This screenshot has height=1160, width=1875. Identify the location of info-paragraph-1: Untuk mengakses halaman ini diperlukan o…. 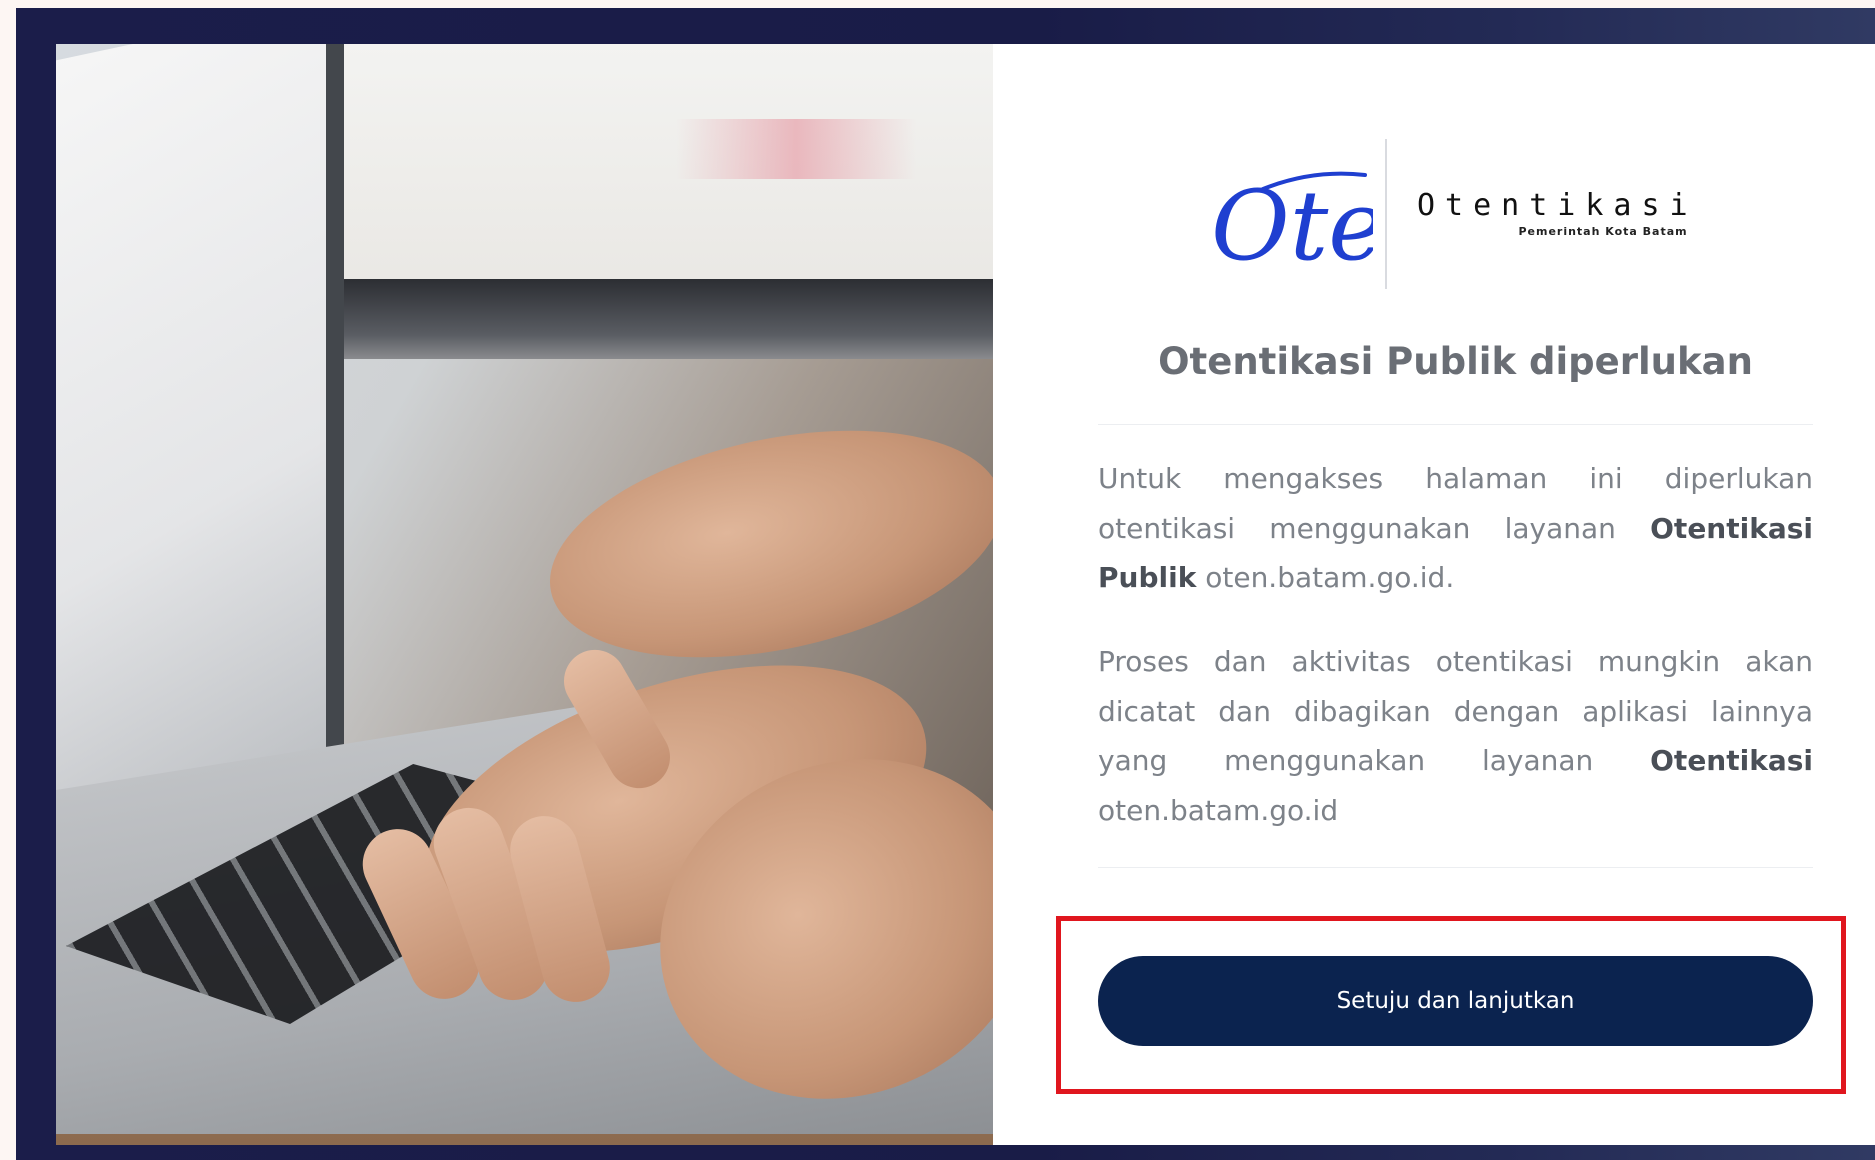
(1455, 528).